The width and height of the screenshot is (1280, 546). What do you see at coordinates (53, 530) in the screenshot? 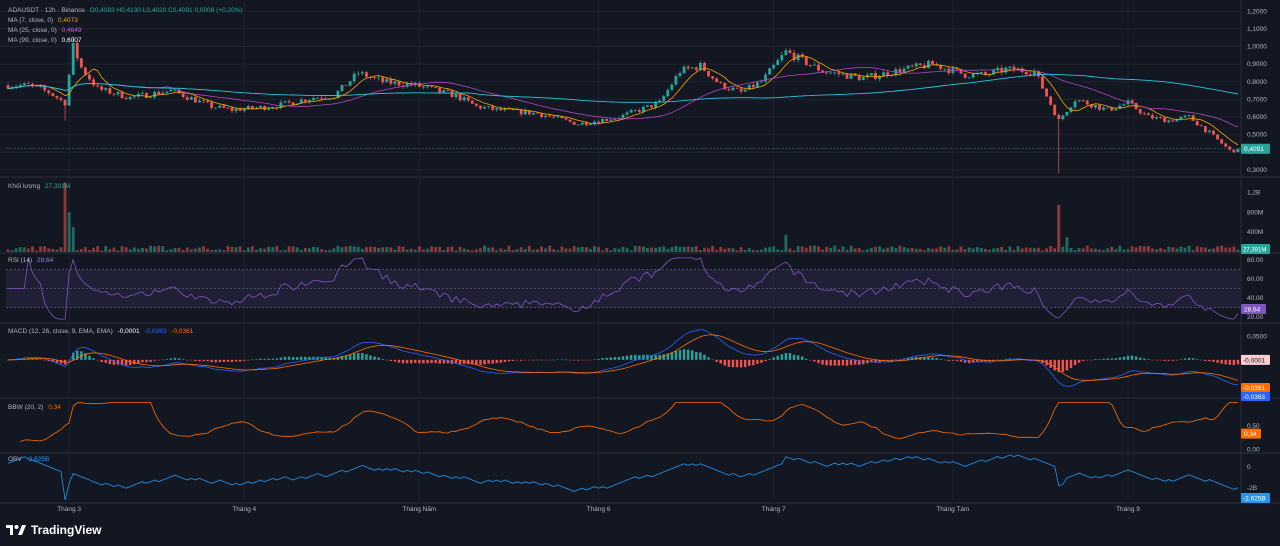
I see `branding: TradingView` at bounding box center [53, 530].